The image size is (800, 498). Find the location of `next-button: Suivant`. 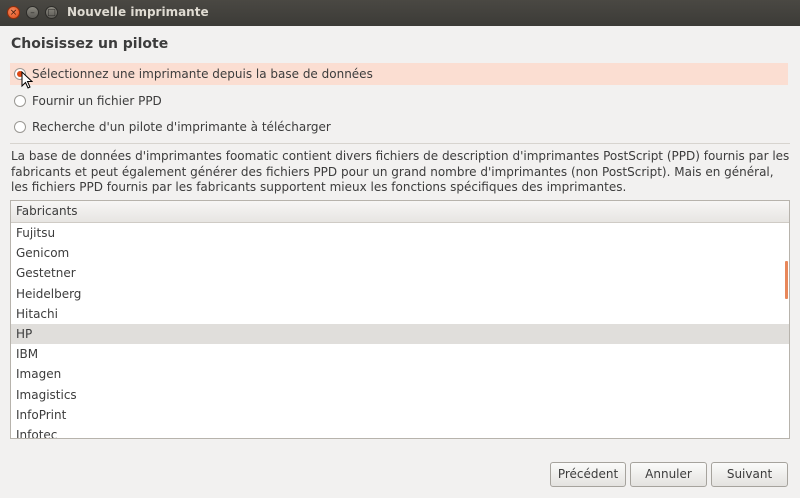

next-button: Suivant is located at coordinates (749, 474).